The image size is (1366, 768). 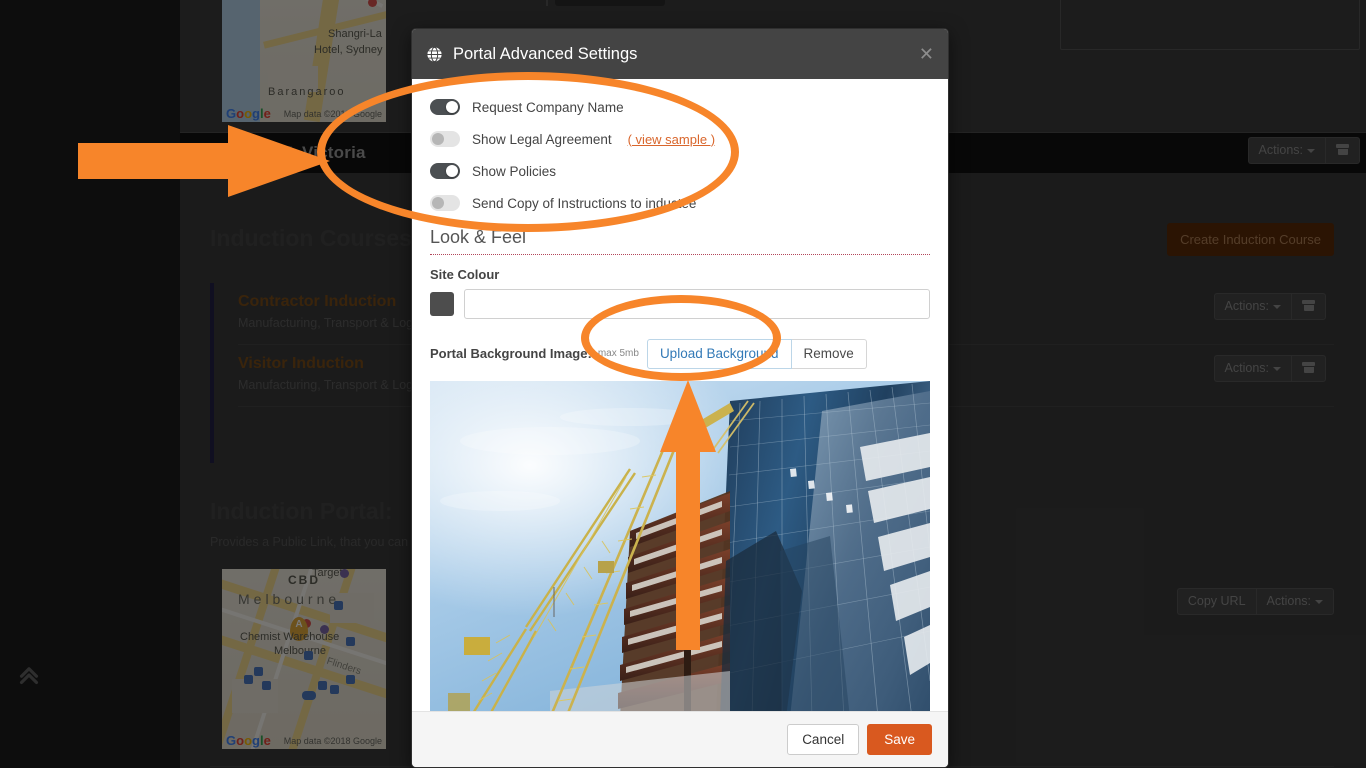 What do you see at coordinates (317, 542) in the screenshot?
I see `induction-portal-description: Provides a Public Link, that you can us` at bounding box center [317, 542].